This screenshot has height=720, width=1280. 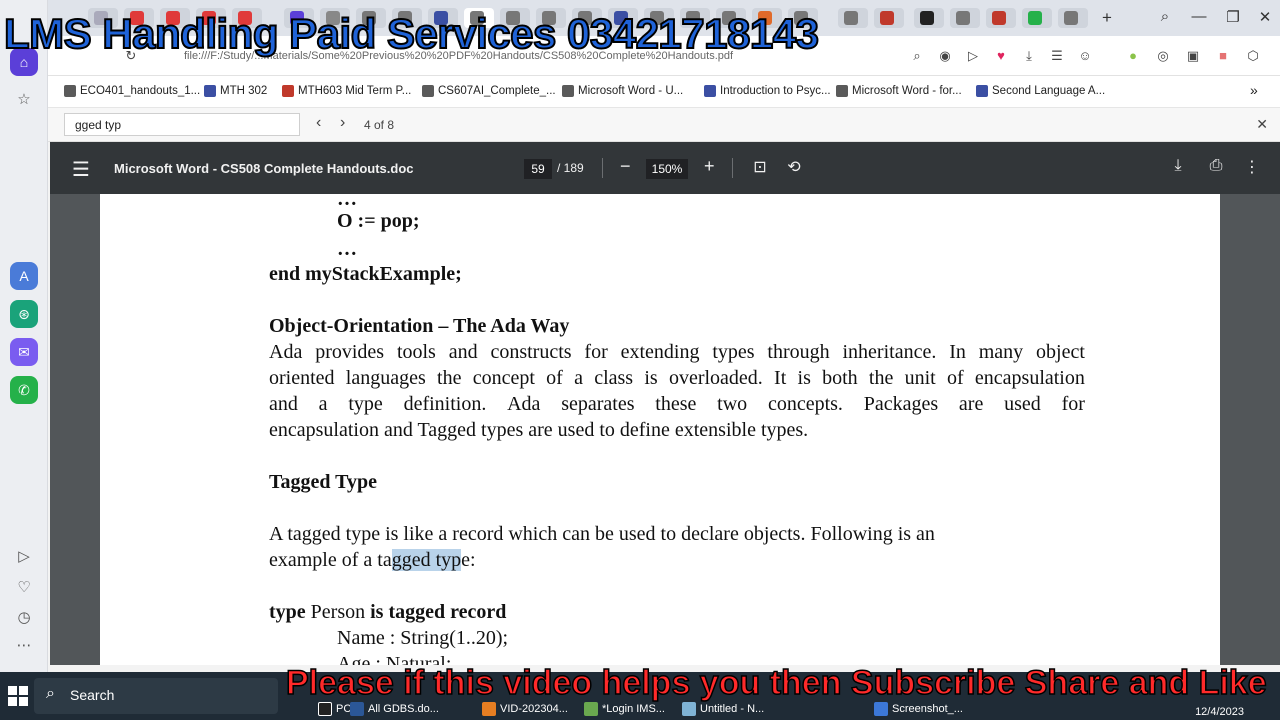 What do you see at coordinates (945, 56) in the screenshot?
I see `camera-icon: ◉` at bounding box center [945, 56].